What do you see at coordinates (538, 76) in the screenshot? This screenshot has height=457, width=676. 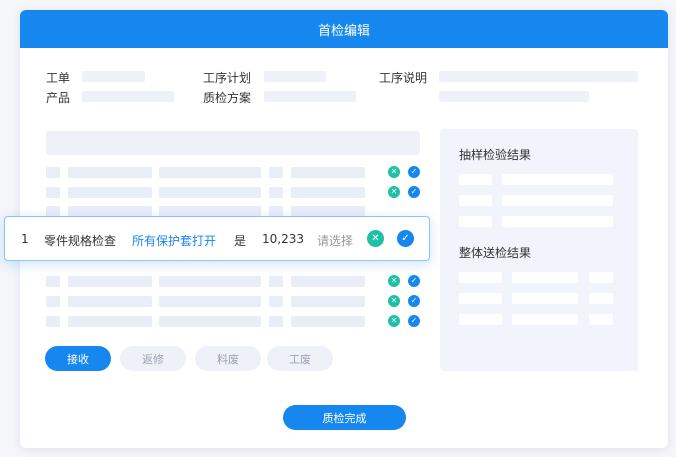 I see `process-desc-field` at bounding box center [538, 76].